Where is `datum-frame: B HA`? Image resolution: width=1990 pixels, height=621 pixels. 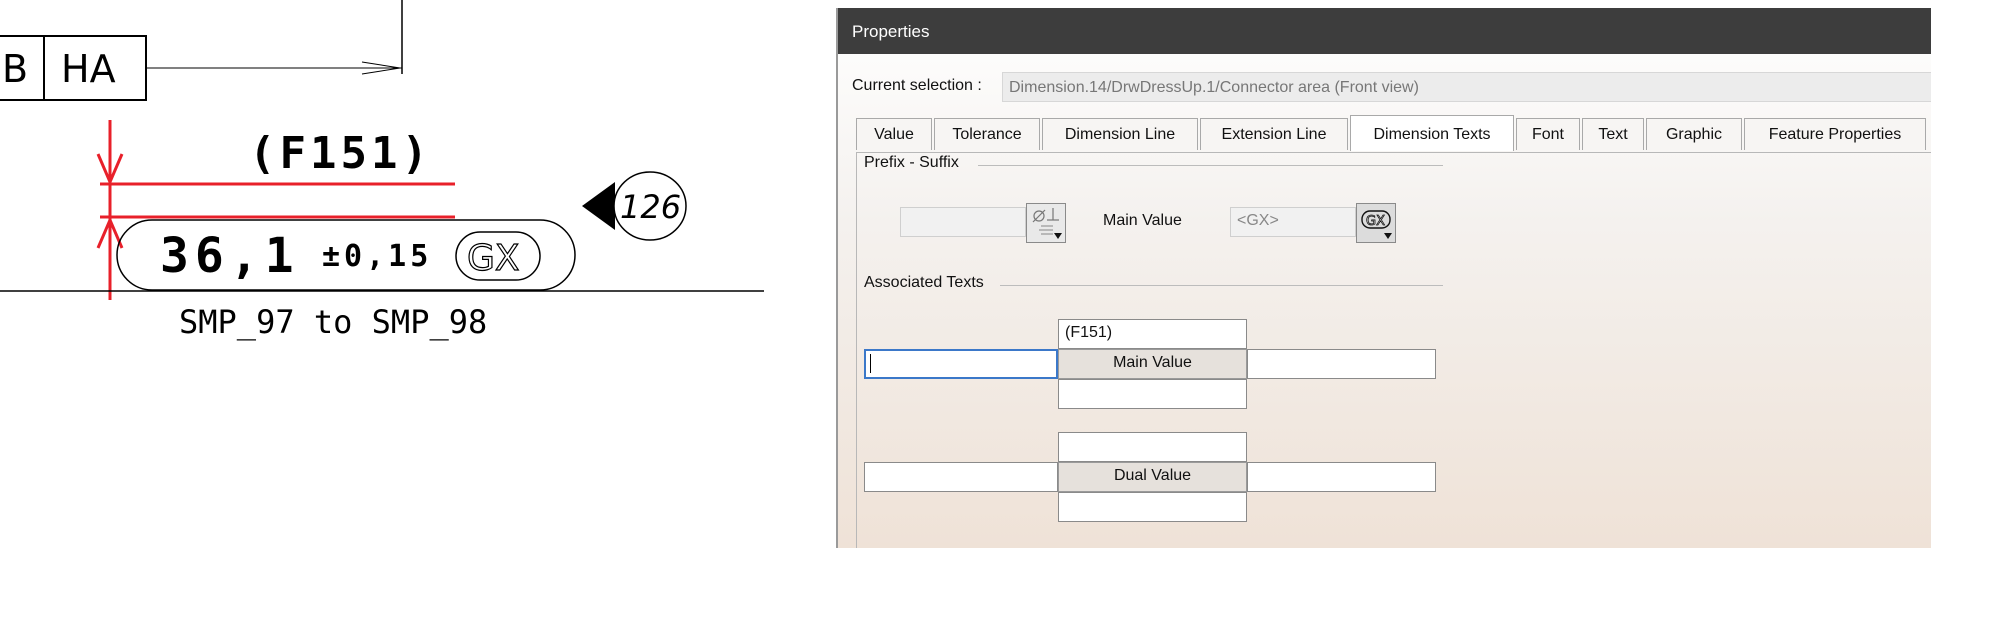
datum-frame: B HA is located at coordinates (73, 68).